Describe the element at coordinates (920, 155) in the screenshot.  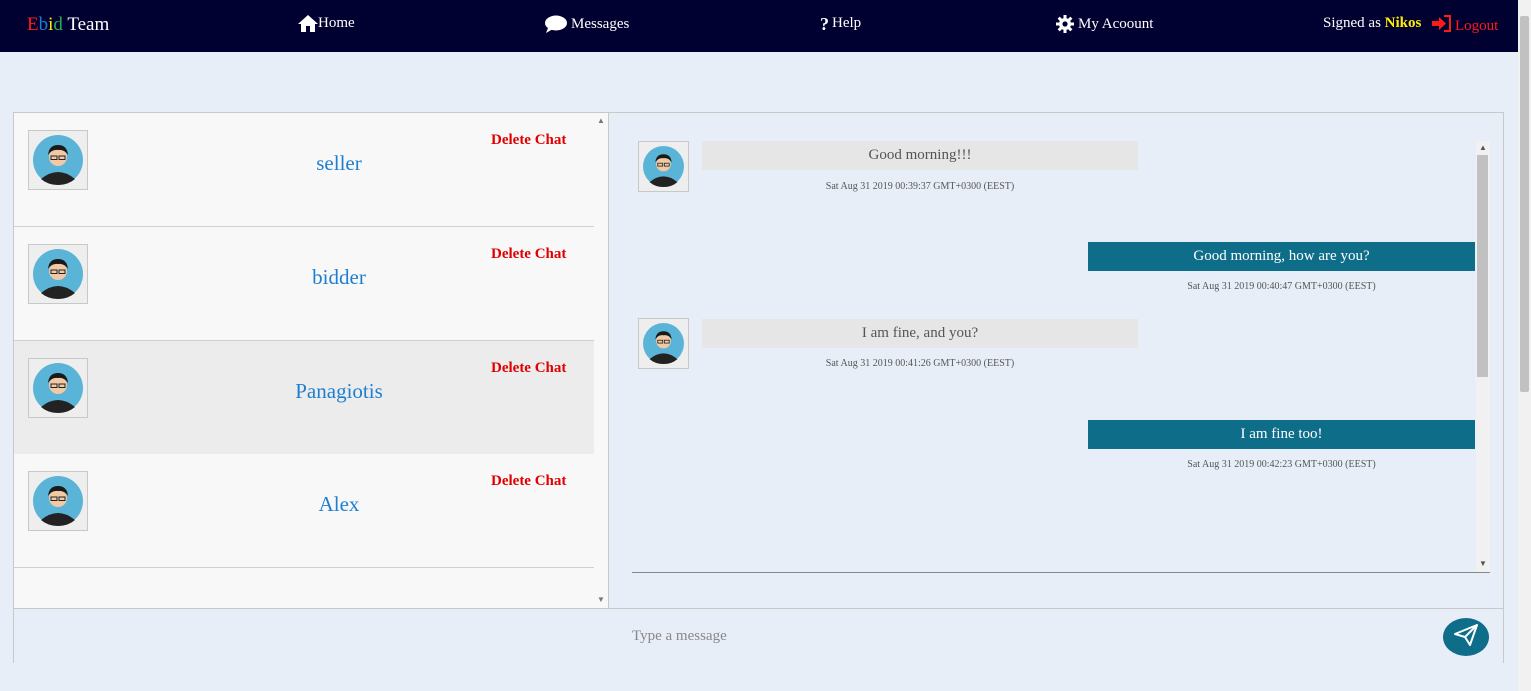
I see `incoming-message: Good morning!!!` at that location.